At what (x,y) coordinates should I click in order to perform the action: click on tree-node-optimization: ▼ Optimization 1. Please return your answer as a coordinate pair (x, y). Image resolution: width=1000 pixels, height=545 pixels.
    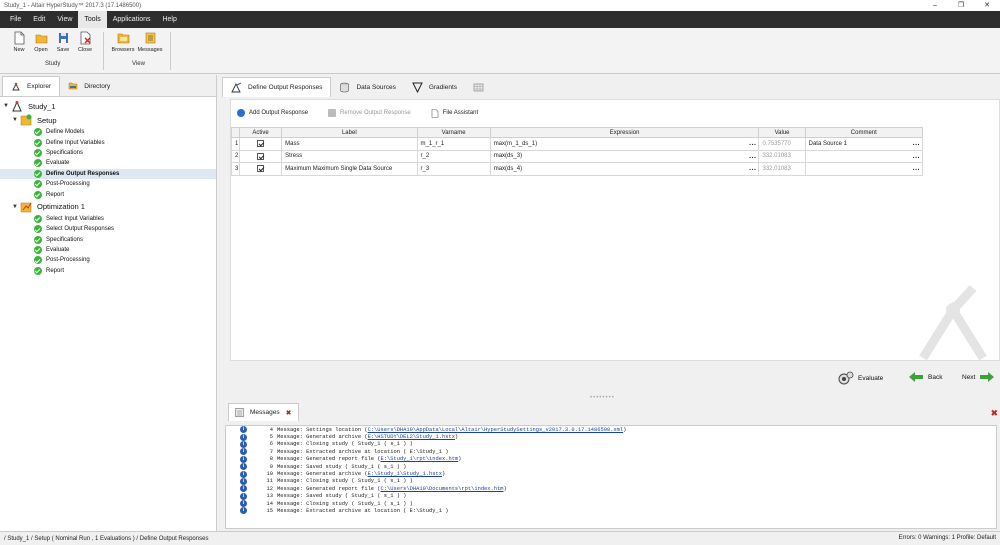
    Looking at the image, I should click on (108, 207).